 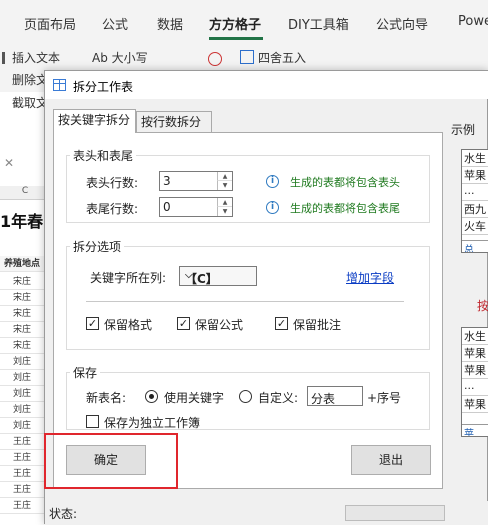 I want to click on independent-workbook-checkbox, so click(x=92, y=421).